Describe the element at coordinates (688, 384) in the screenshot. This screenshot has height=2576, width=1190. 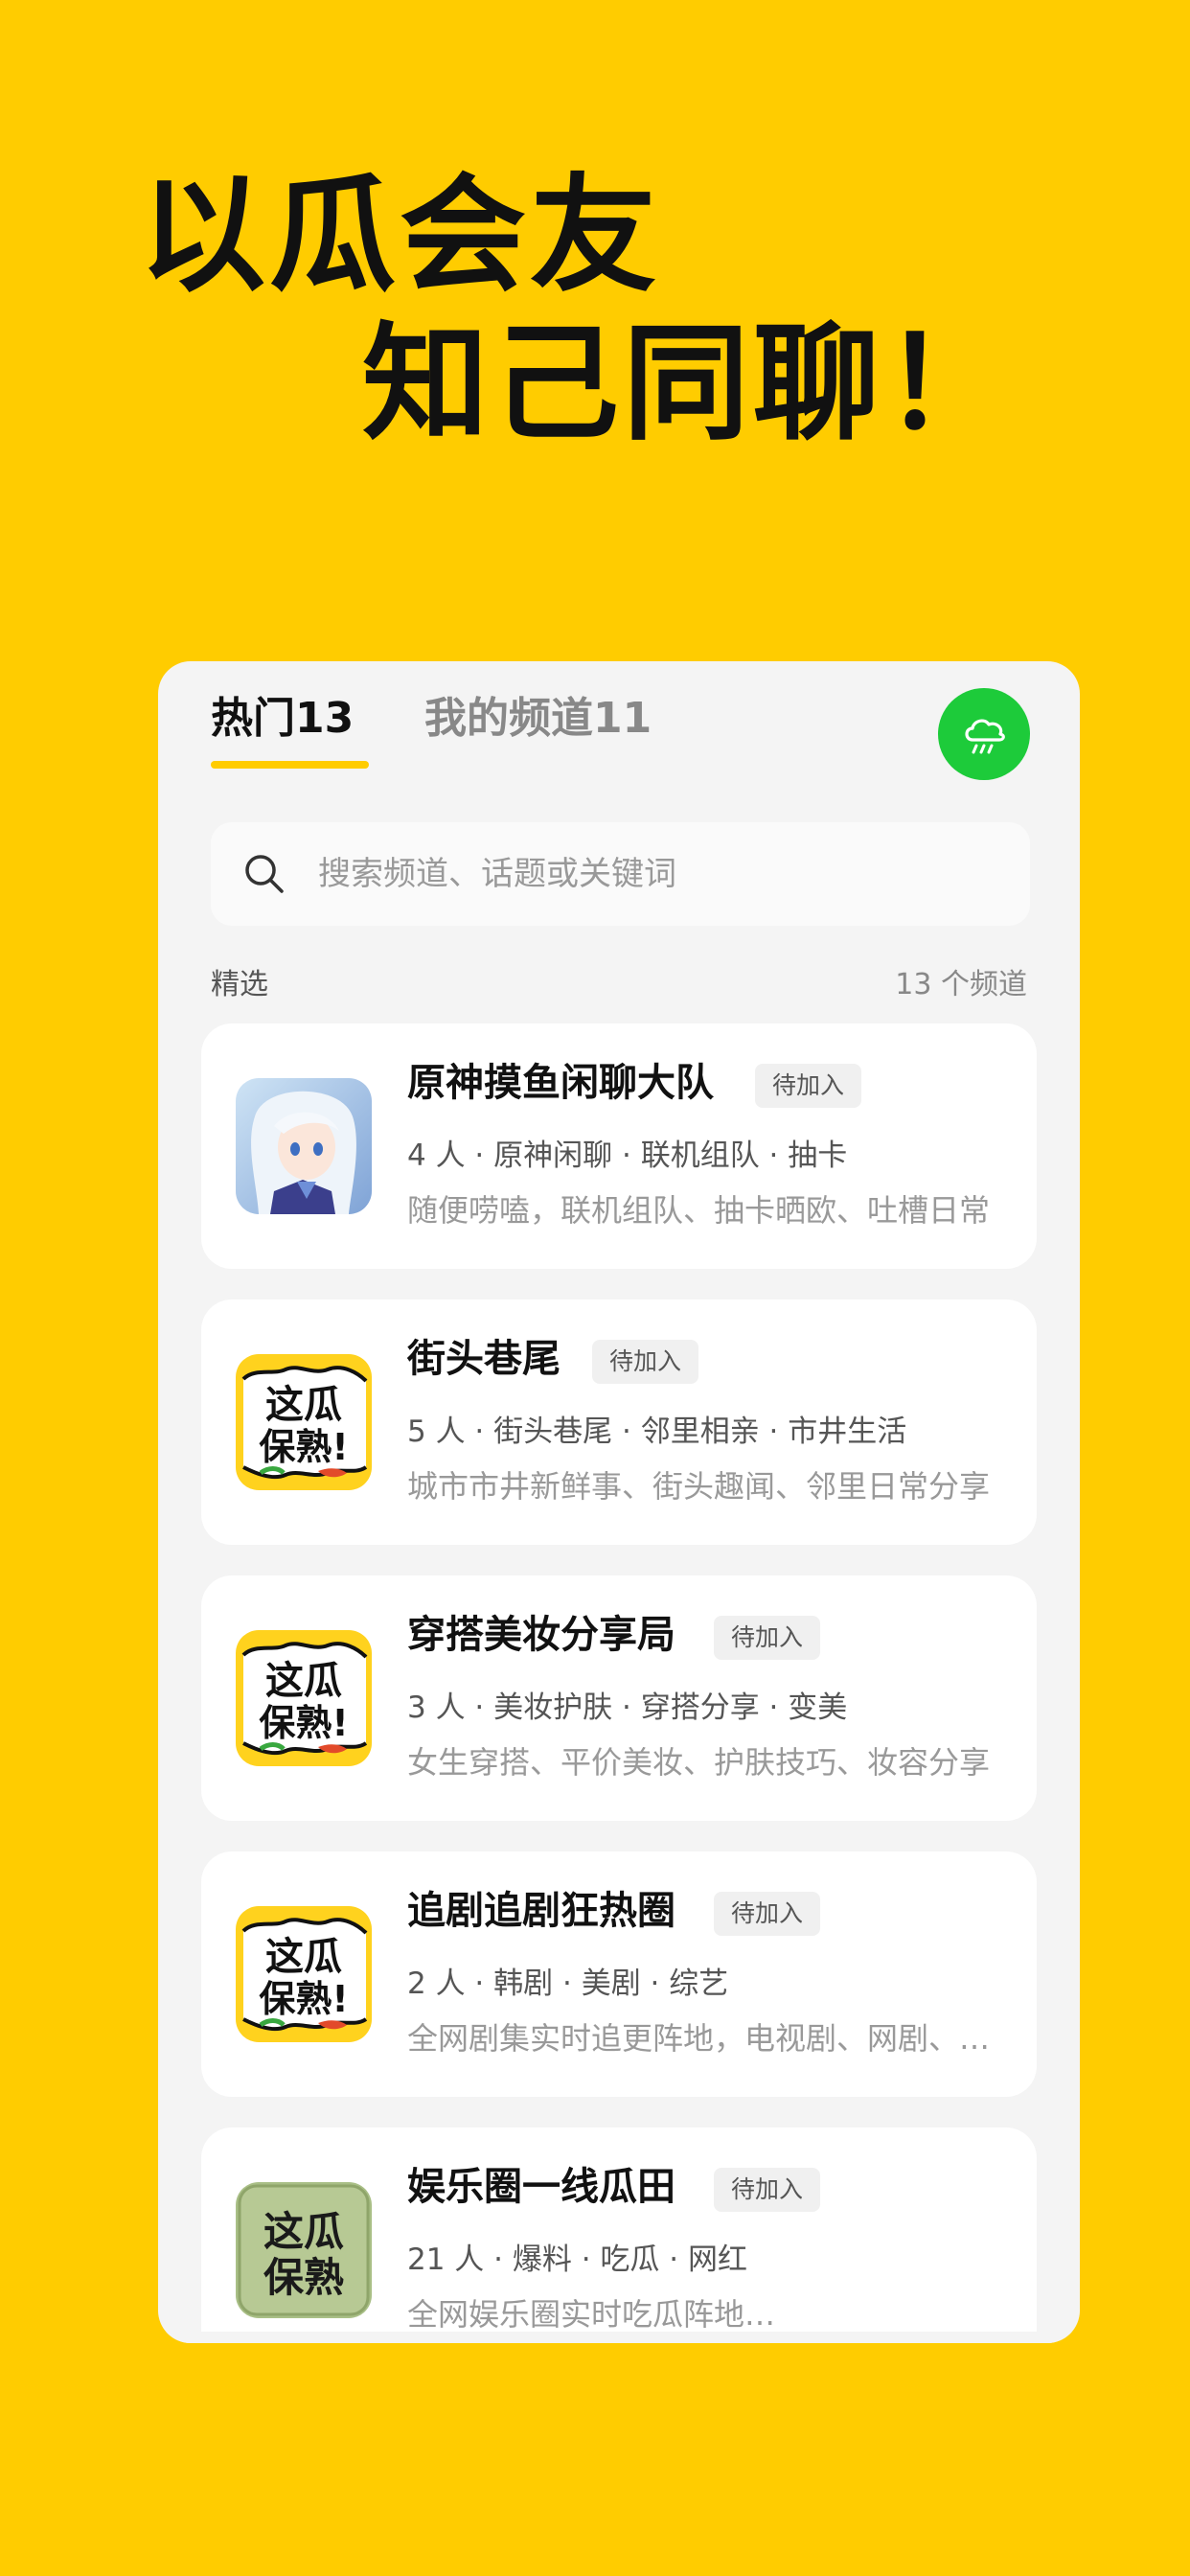
I see `hero-line-2: 知己同聊！` at that location.